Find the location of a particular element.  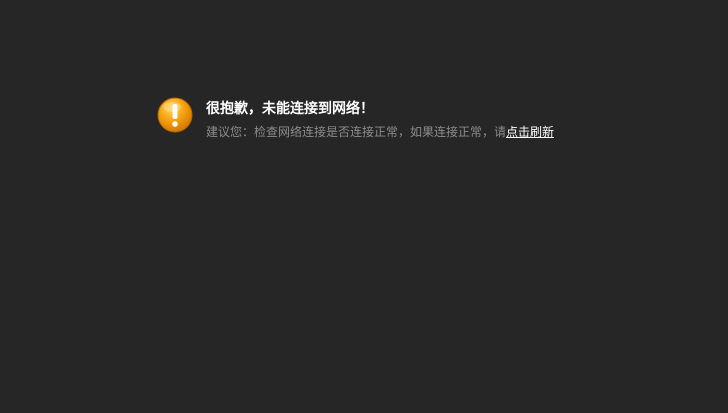

warning-exclamation-icon is located at coordinates (175, 115).